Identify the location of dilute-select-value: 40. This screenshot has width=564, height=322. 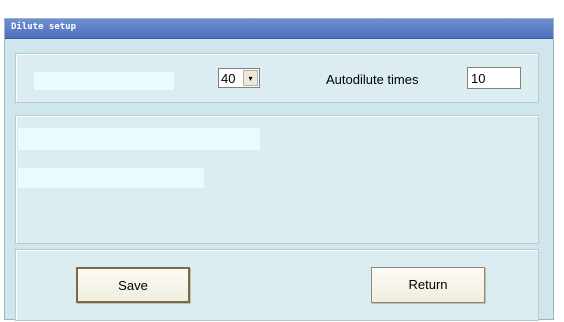
(228, 78).